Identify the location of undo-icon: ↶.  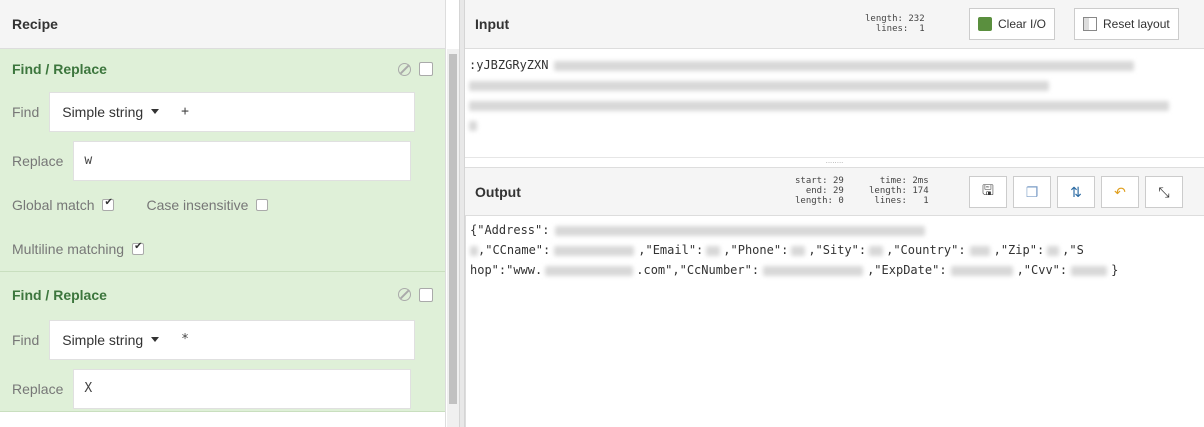
(1120, 191).